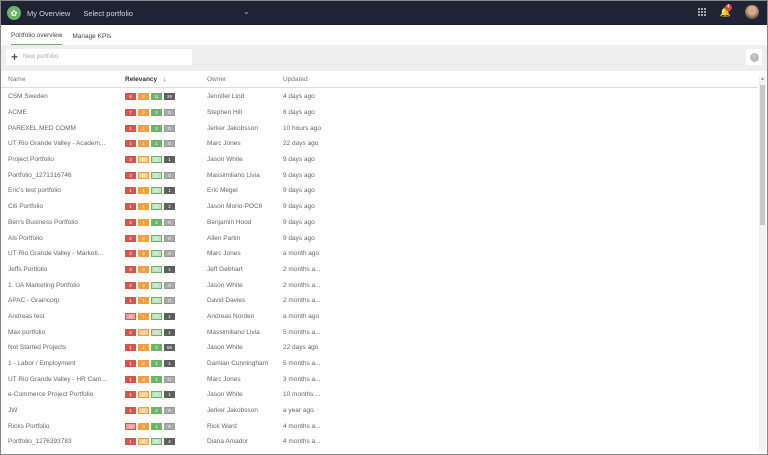 The width and height of the screenshot is (768, 455). What do you see at coordinates (59, 285) in the screenshot?
I see `portfolio-name: 1. UA Marketing Portfolio` at bounding box center [59, 285].